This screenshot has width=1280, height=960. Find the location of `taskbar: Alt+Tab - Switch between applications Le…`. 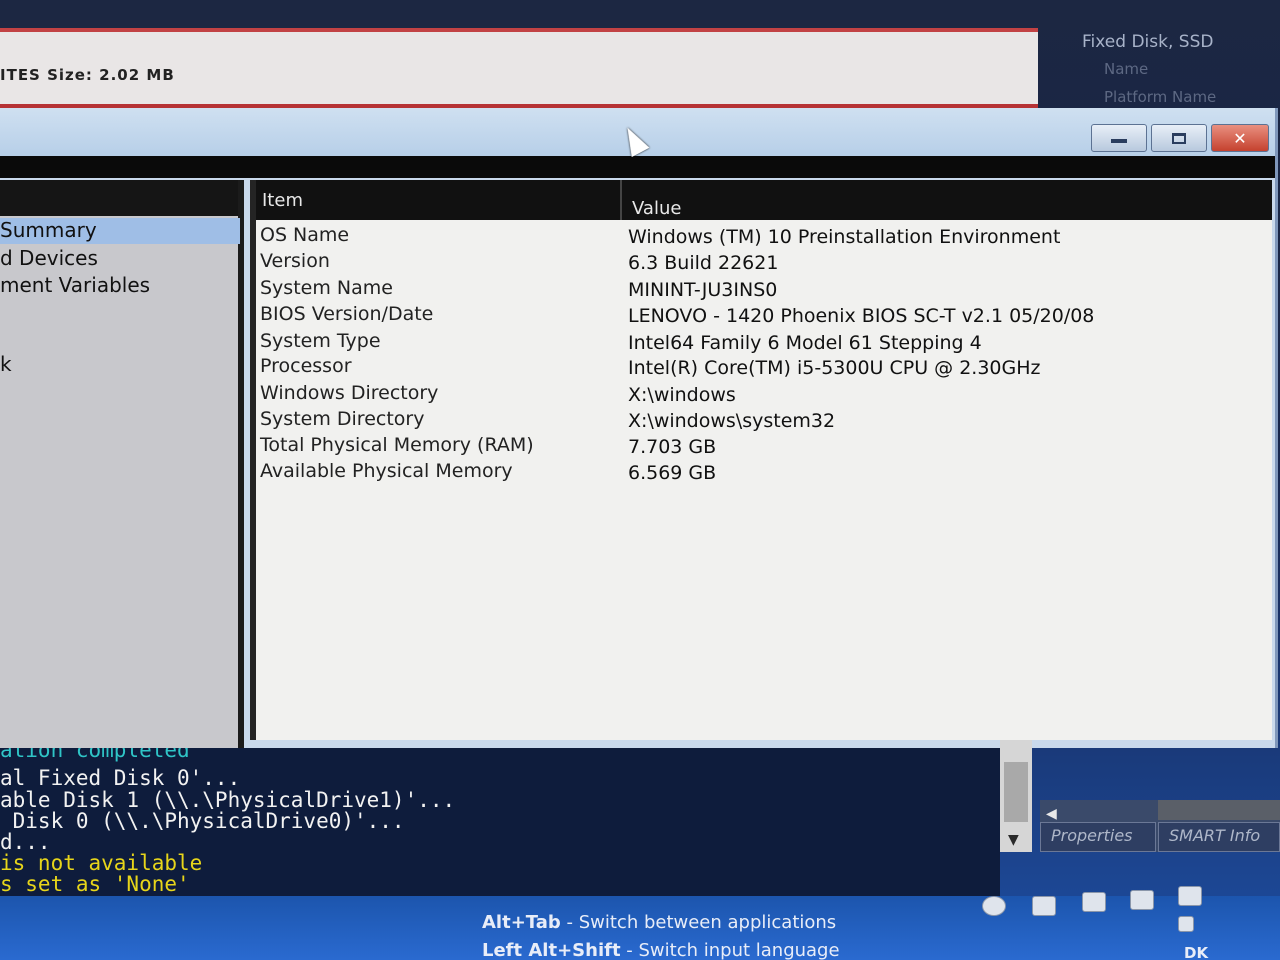

taskbar: Alt+Tab - Switch between applications Le… is located at coordinates (640, 923).